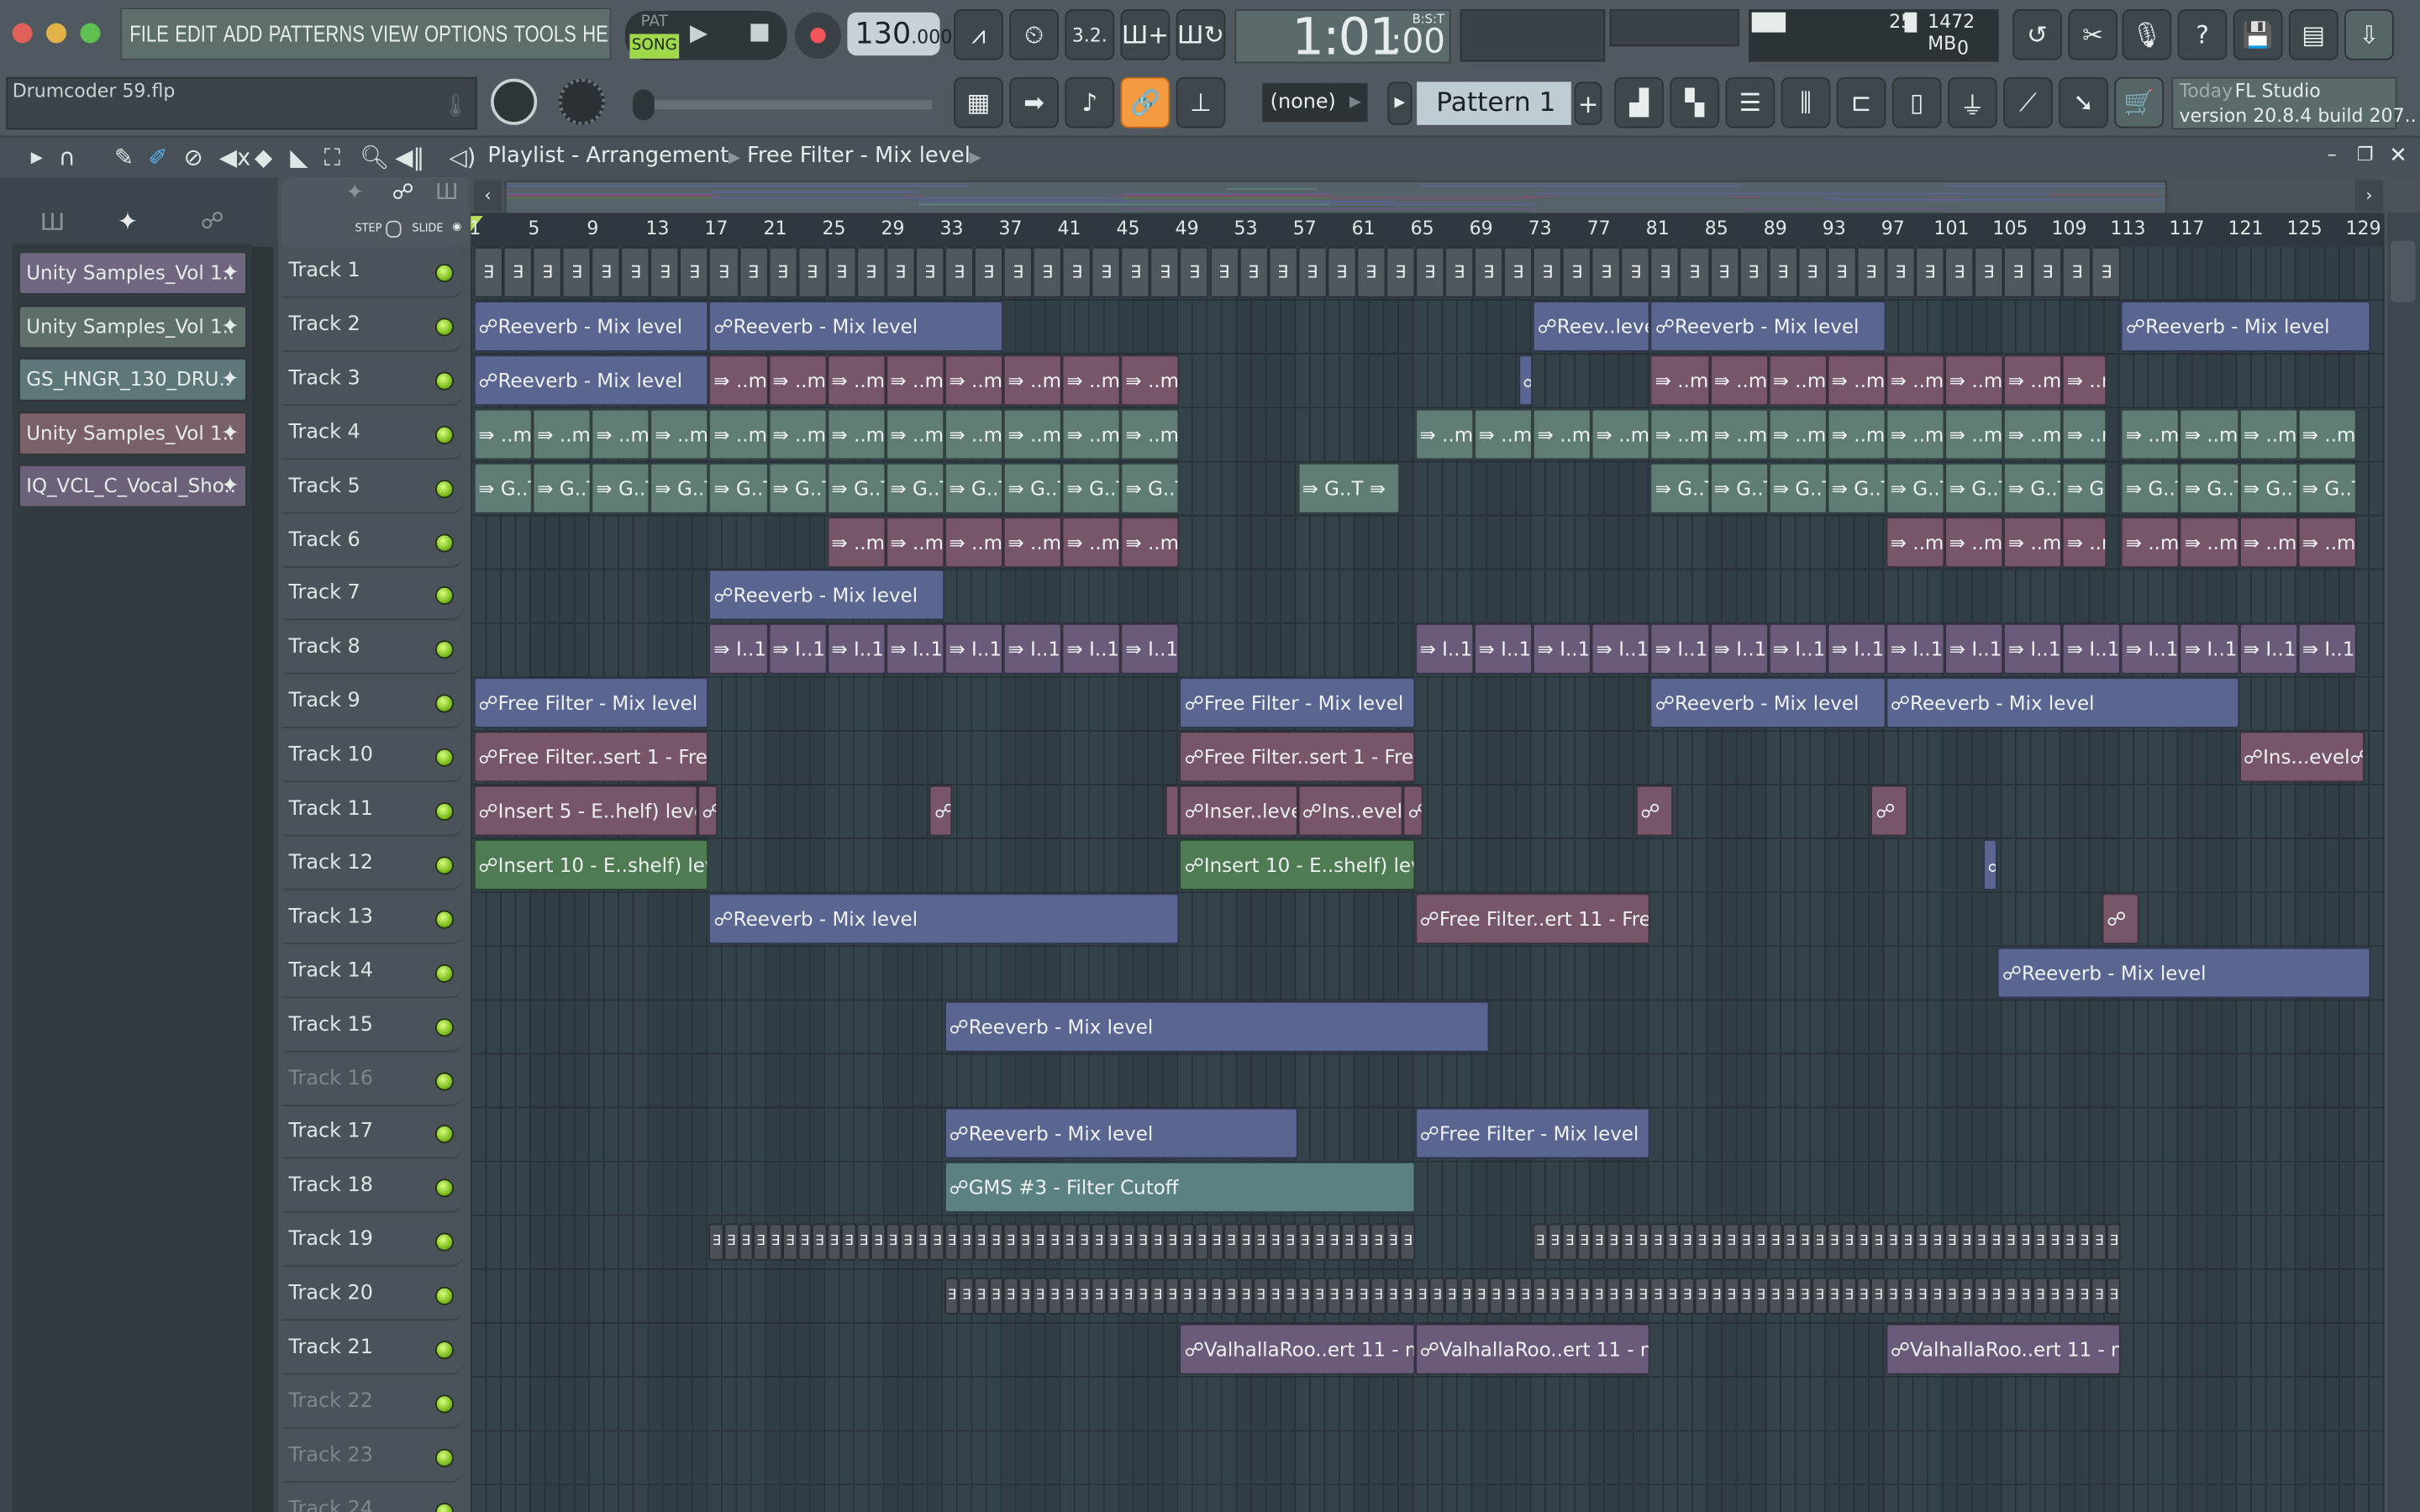 Image resolution: width=2420 pixels, height=1512 pixels. What do you see at coordinates (1239, 811) in the screenshot?
I see `automation-clip: ☍Inser..level` at bounding box center [1239, 811].